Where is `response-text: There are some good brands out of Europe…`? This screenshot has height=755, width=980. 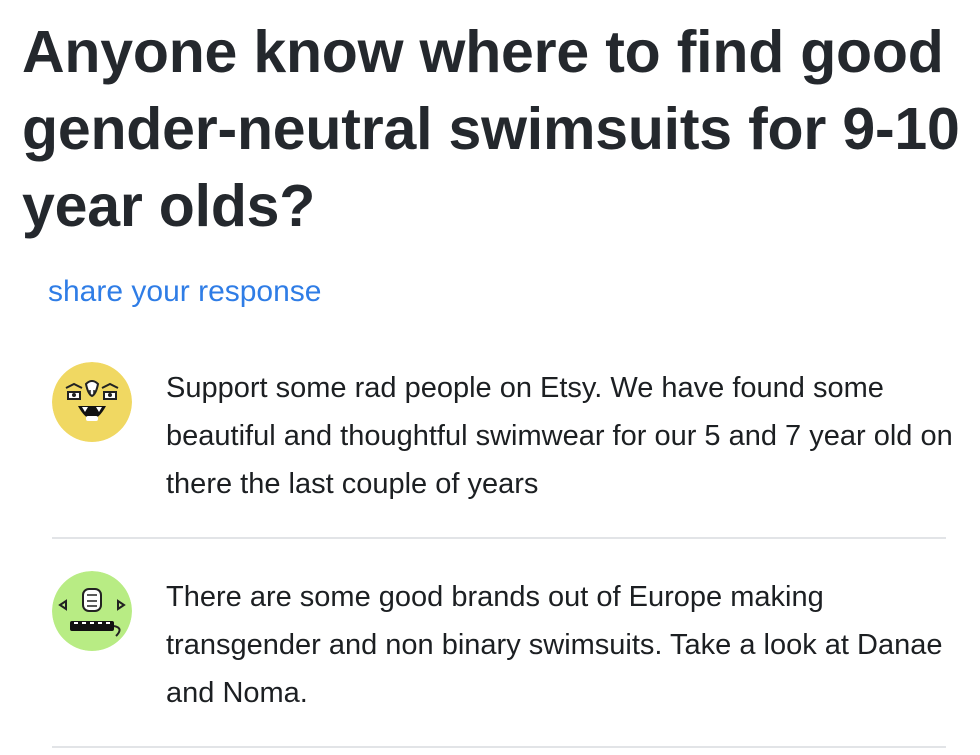
response-text: There are some good brands out of Europe… is located at coordinates (554, 645).